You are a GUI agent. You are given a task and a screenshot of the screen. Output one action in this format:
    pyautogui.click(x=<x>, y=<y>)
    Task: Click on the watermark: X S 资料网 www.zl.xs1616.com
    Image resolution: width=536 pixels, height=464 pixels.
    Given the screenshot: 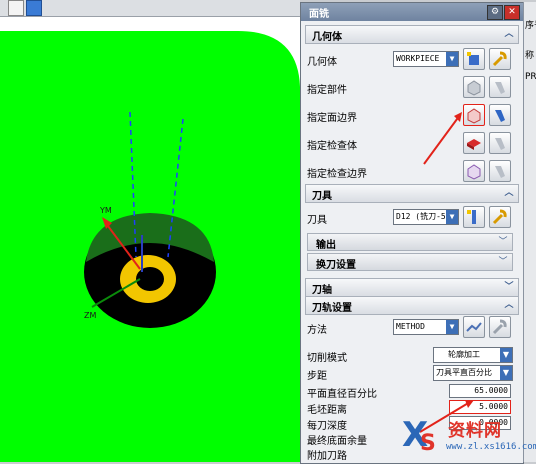 What is the action you would take?
    pyautogui.click(x=468, y=434)
    